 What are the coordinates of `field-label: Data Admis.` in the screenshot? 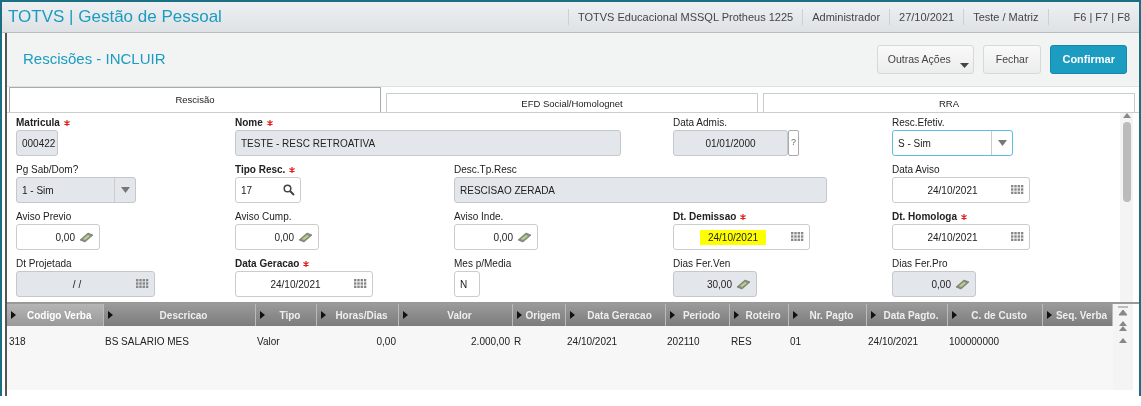 It's located at (700, 123).